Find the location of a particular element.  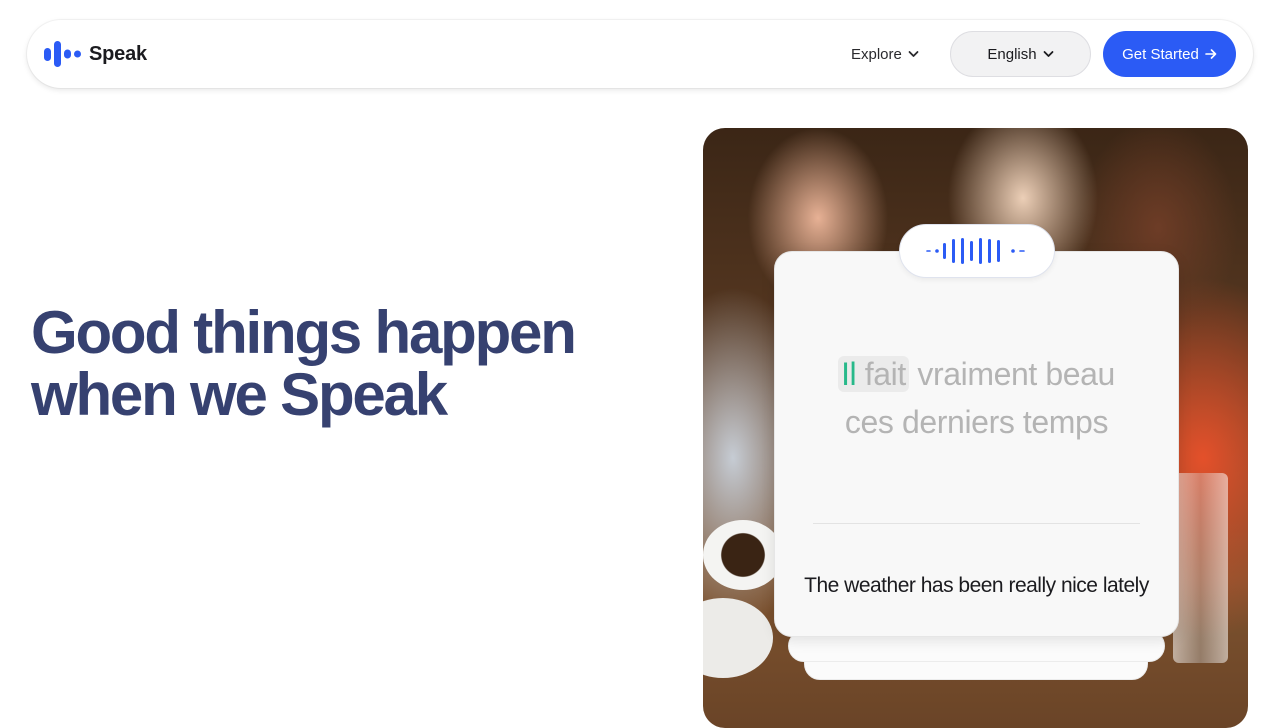

explore-label: Explore is located at coordinates (876, 54).